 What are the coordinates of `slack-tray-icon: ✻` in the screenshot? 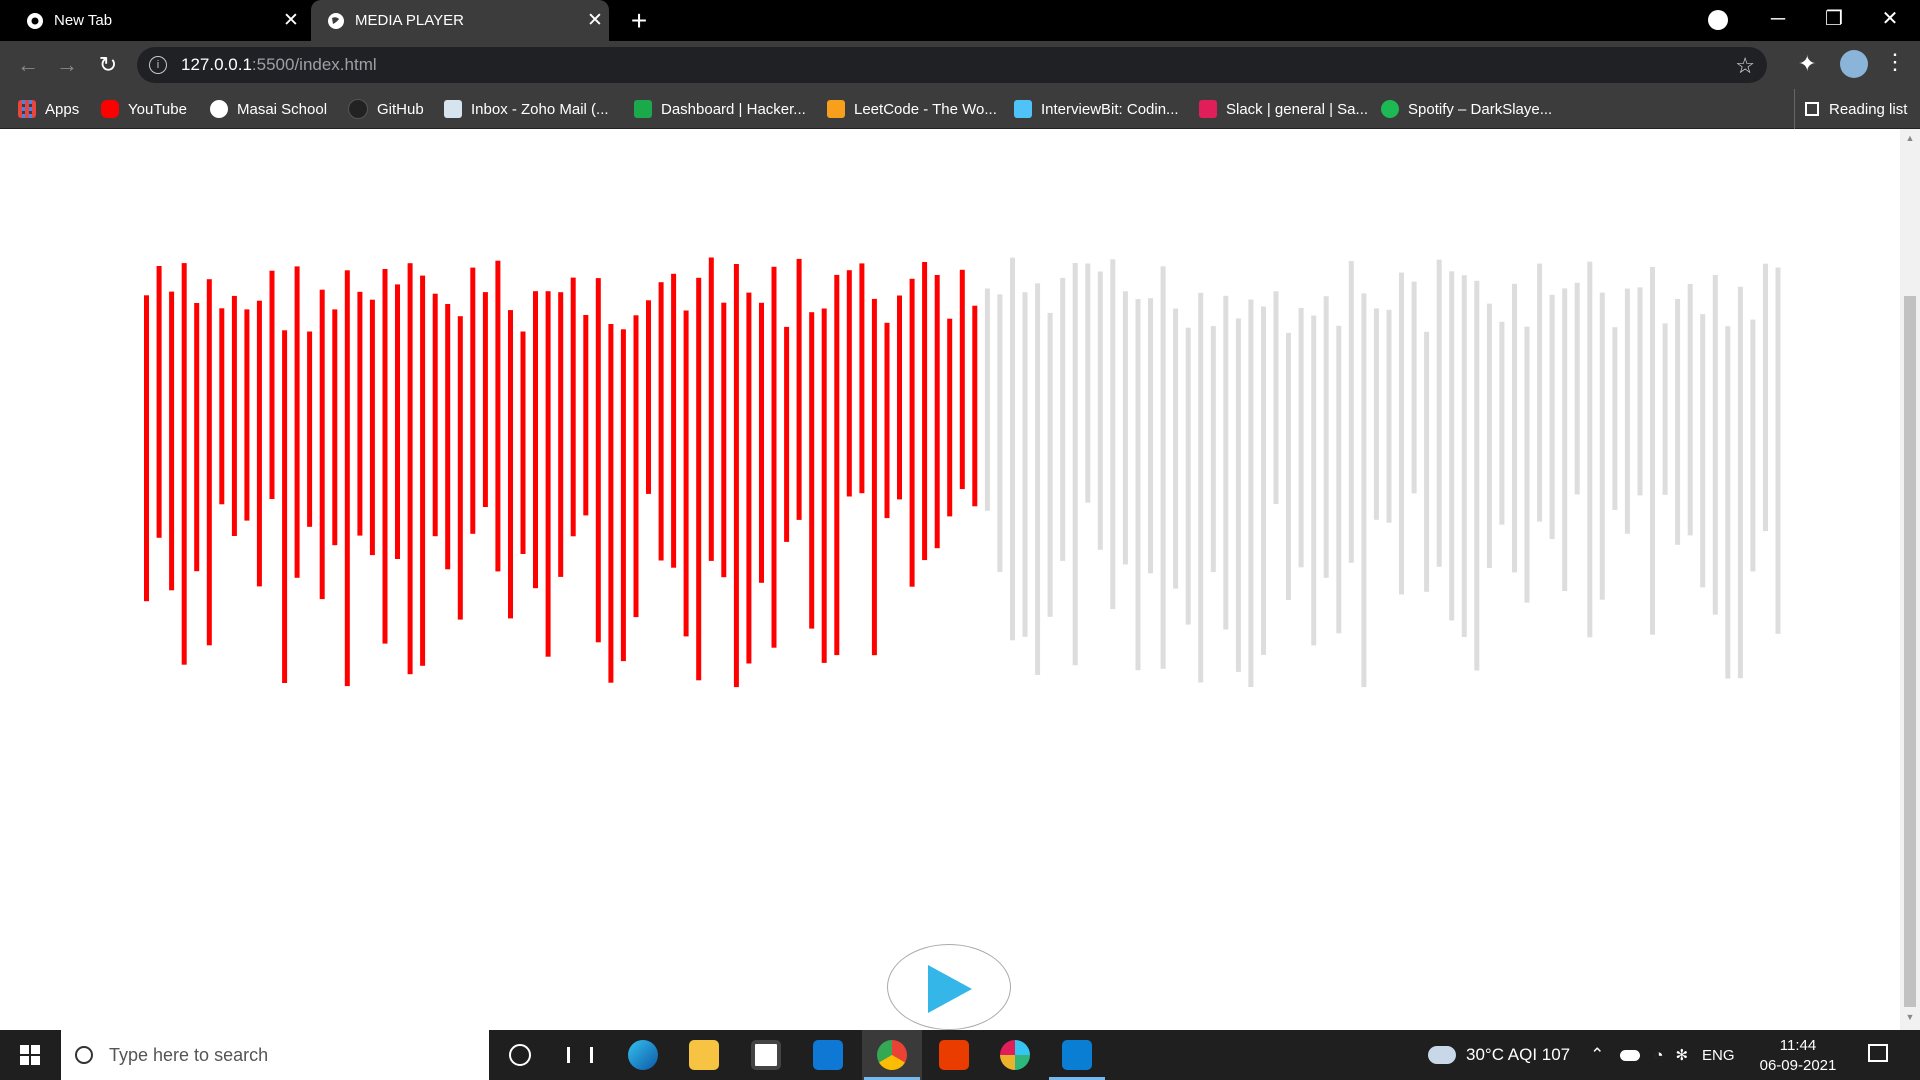 It's located at (1681, 1055).